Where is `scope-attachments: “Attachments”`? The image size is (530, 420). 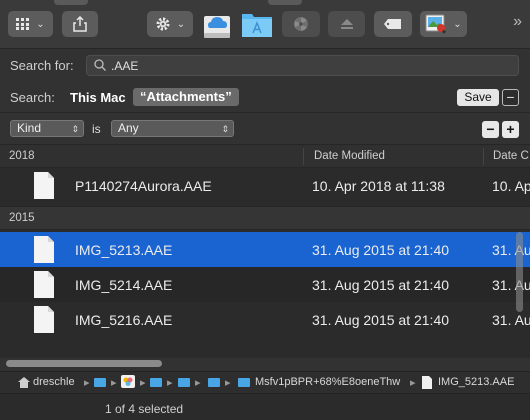 scope-attachments: “Attachments” is located at coordinates (186, 97).